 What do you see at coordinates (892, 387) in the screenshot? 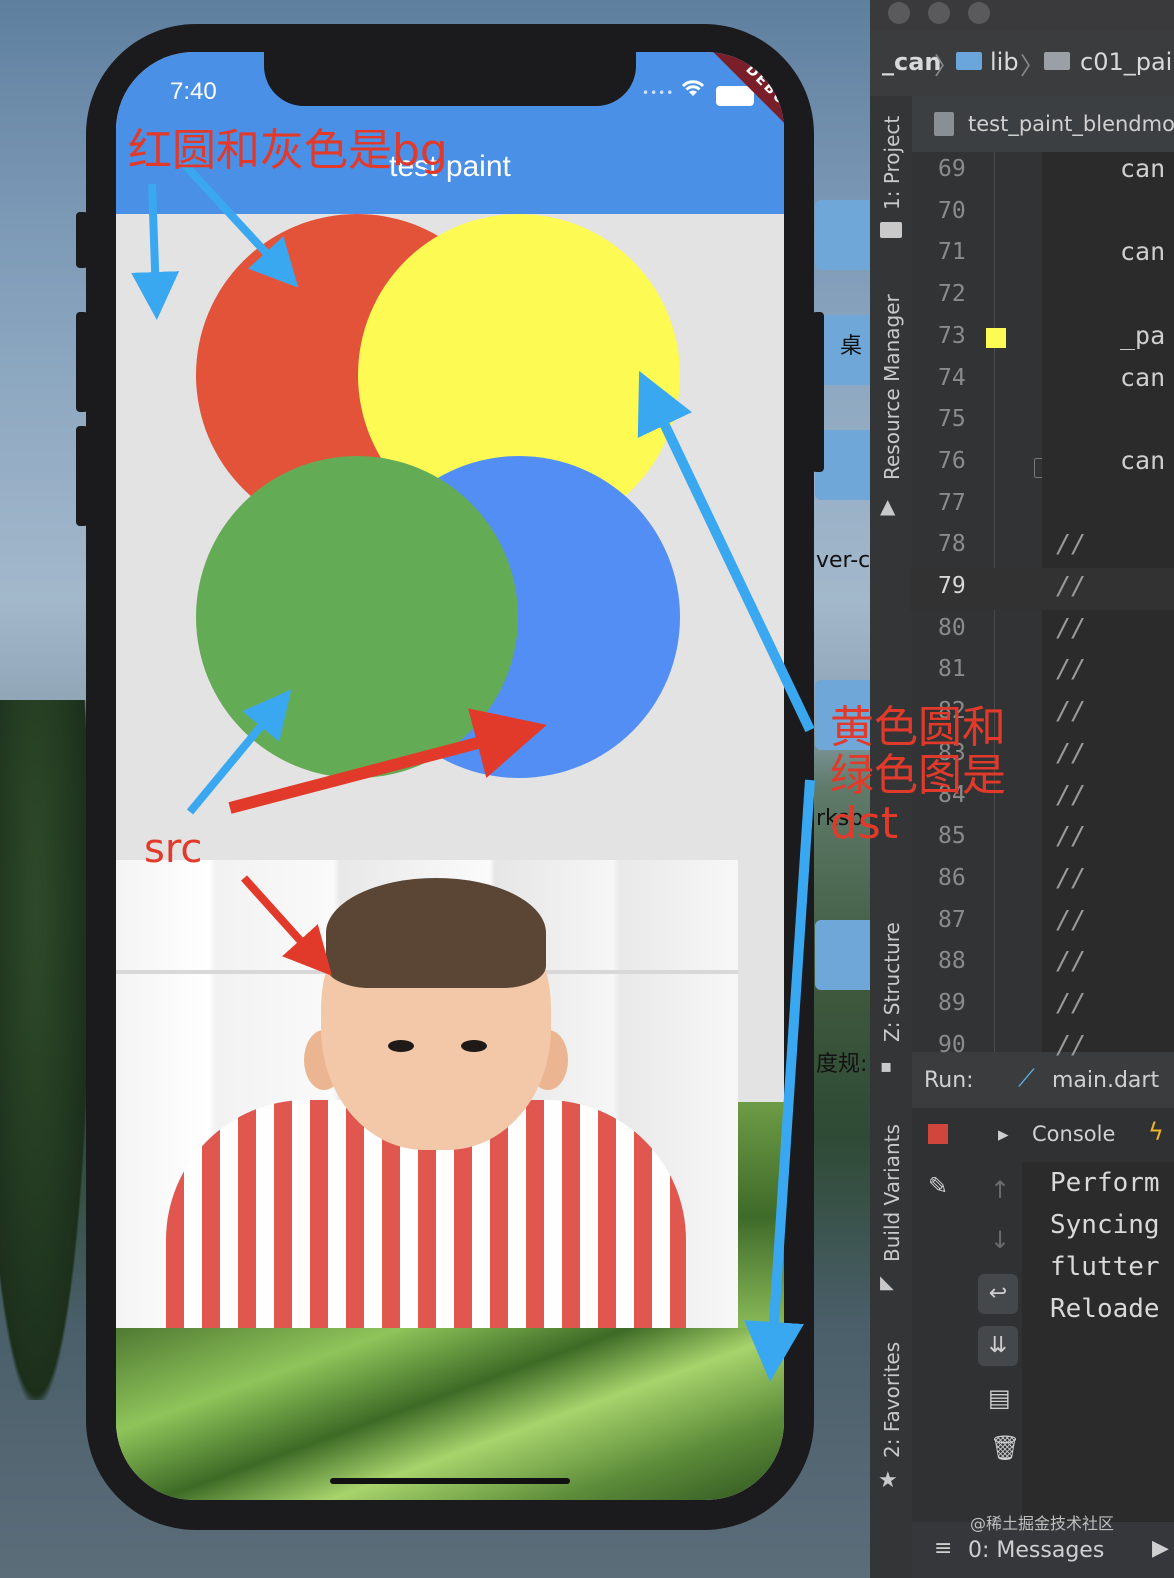
I see `tab-resource-manager: Resource Manager` at bounding box center [892, 387].